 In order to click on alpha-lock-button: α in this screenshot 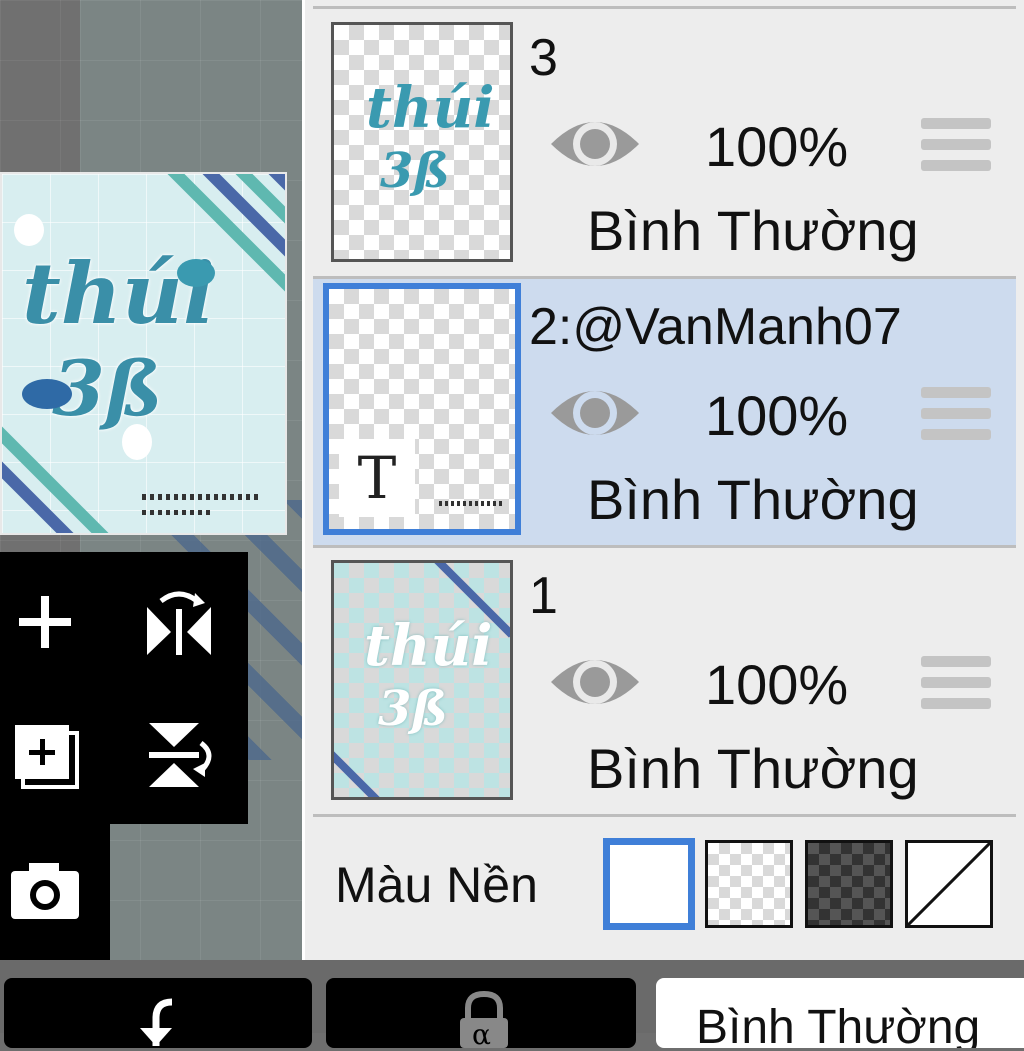, I will do `click(481, 1014)`.